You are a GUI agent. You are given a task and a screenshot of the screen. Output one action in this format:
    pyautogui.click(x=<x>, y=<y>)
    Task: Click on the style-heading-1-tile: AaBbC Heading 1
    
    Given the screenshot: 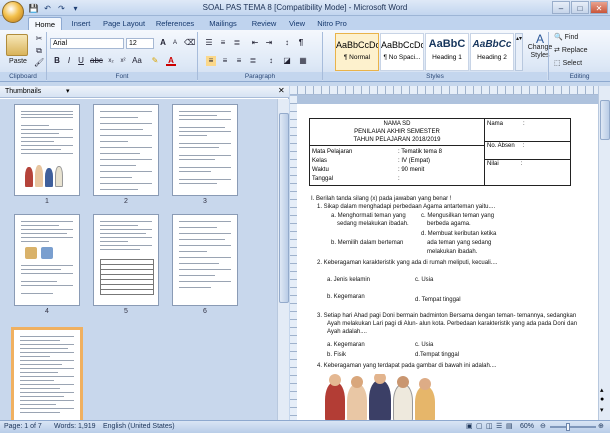 What is the action you would take?
    pyautogui.click(x=447, y=52)
    